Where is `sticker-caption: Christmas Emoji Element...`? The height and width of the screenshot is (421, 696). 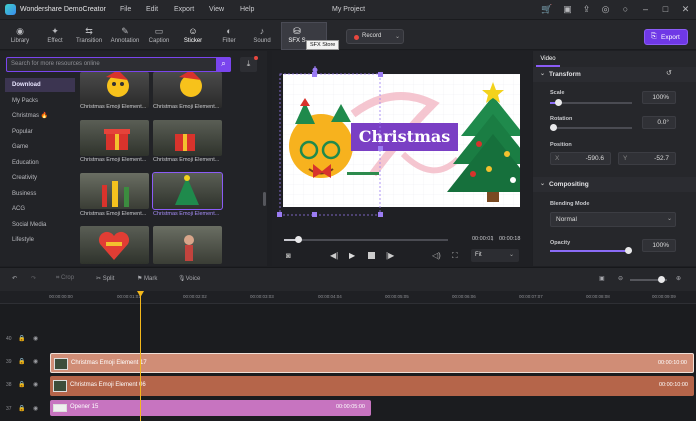 sticker-caption: Christmas Emoji Element... is located at coordinates (186, 107).